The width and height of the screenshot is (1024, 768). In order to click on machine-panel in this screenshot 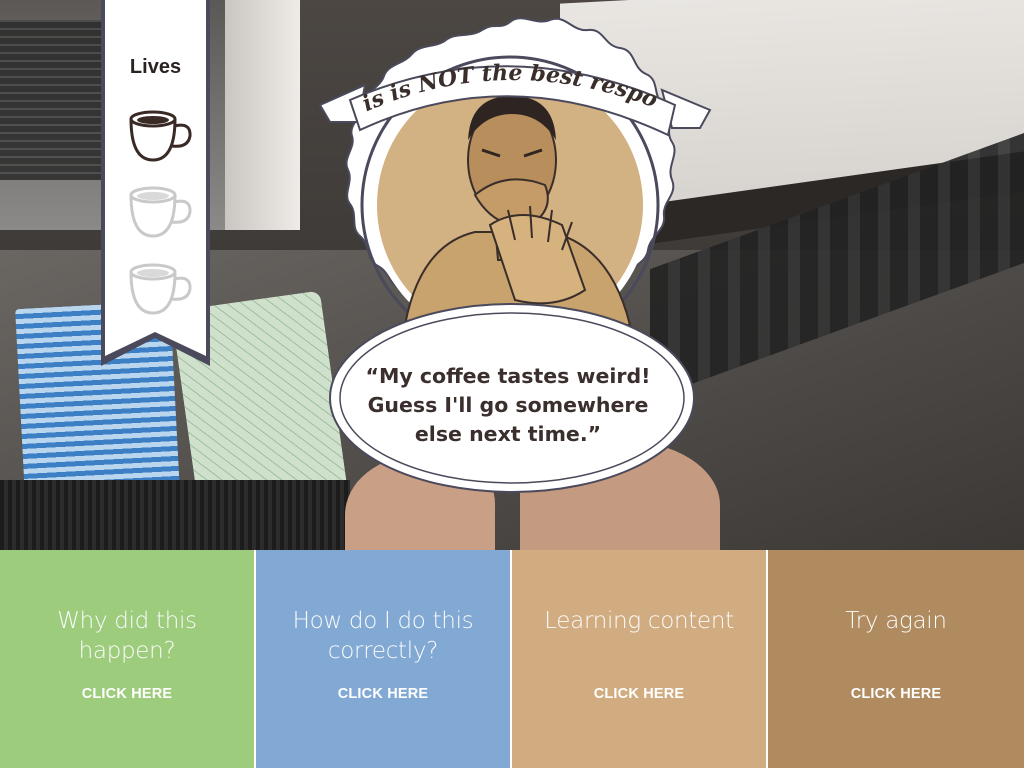, I will do `click(262, 115)`.